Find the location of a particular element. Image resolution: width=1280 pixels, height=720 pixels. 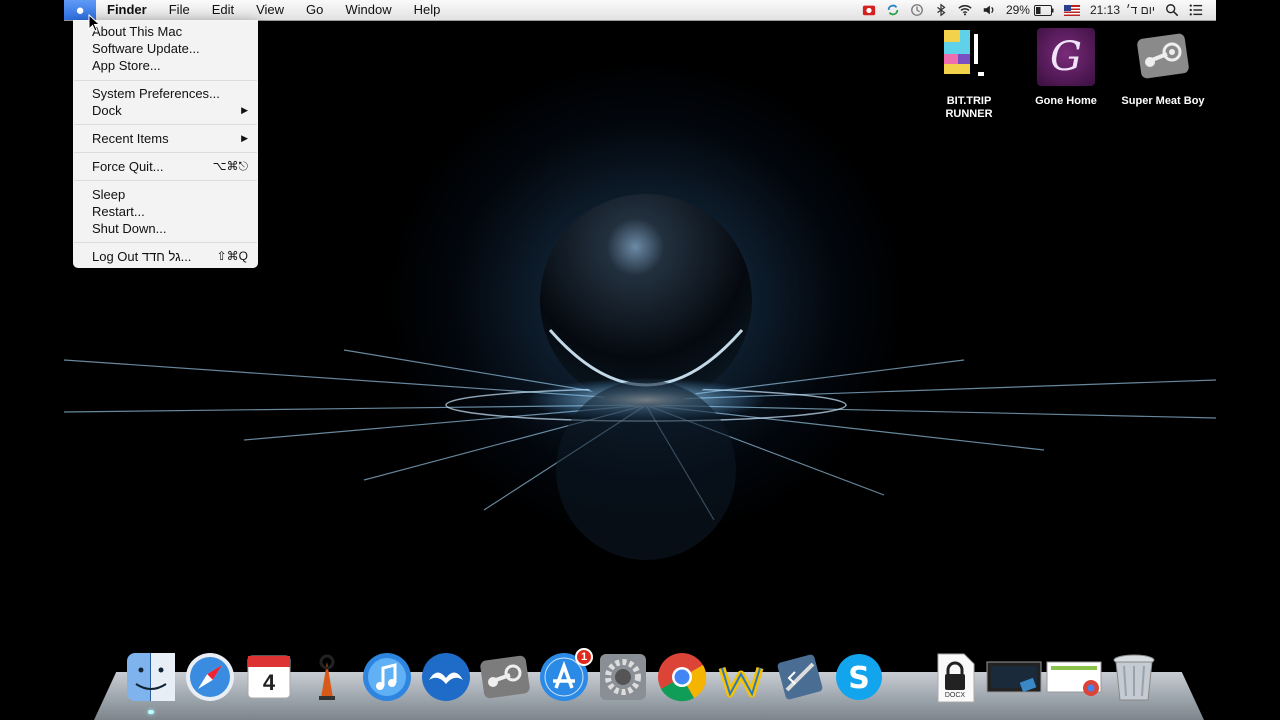

dock-item-trash is located at coordinates (1134, 677).